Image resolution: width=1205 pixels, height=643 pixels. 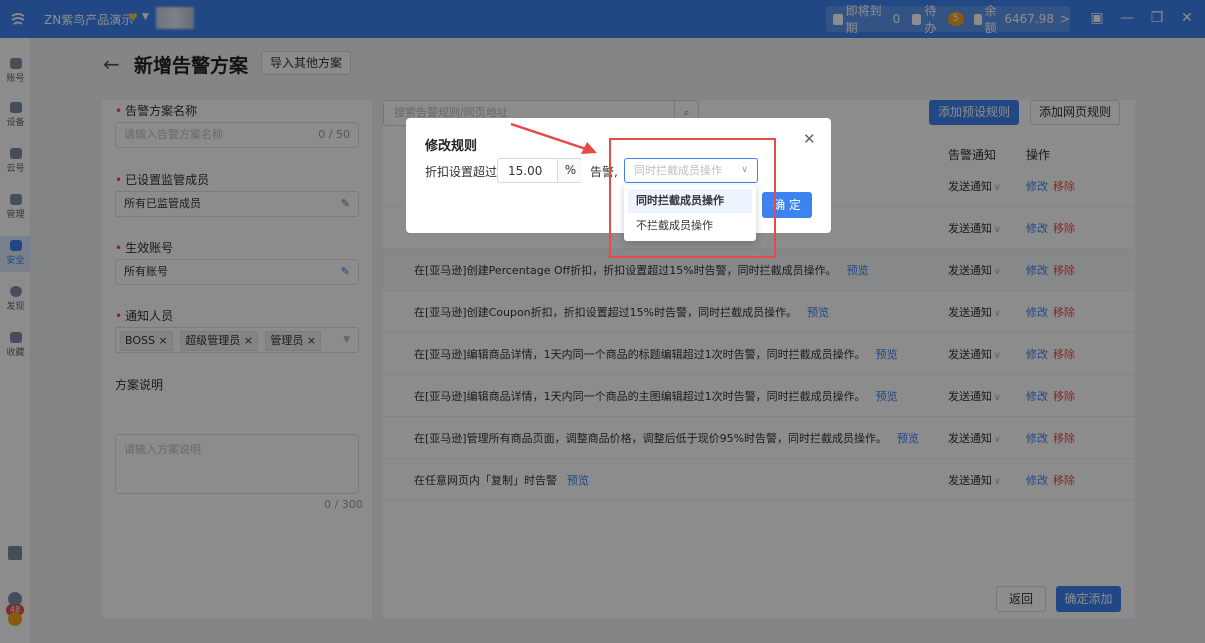 I want to click on dialog-title: 修改规则, so click(x=451, y=146).